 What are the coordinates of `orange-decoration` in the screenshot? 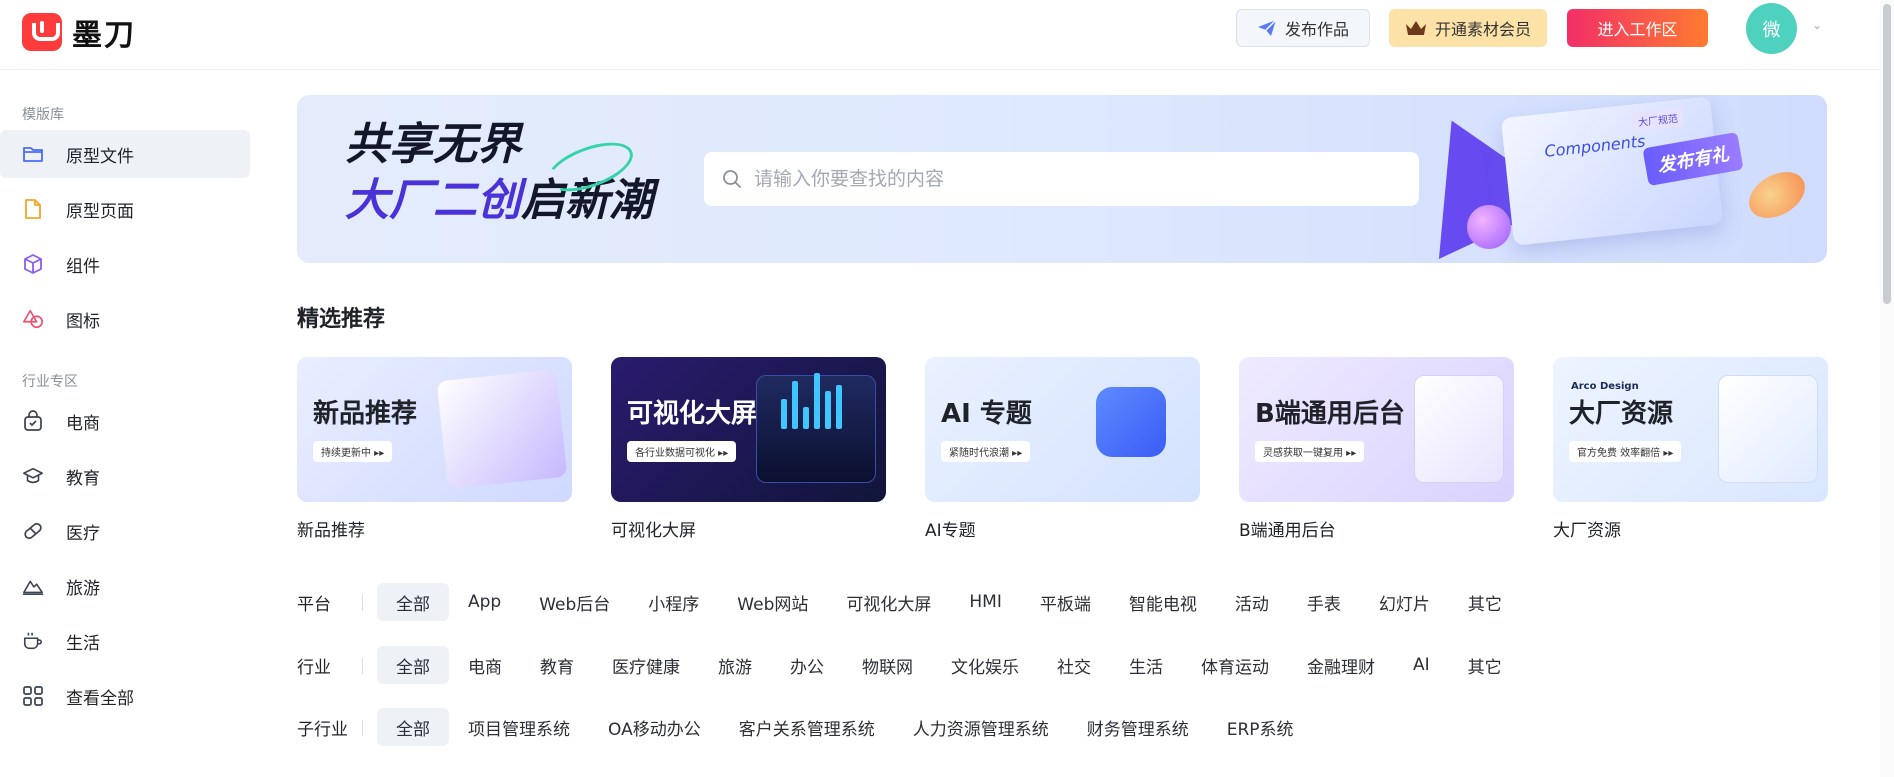 It's located at (1777, 195).